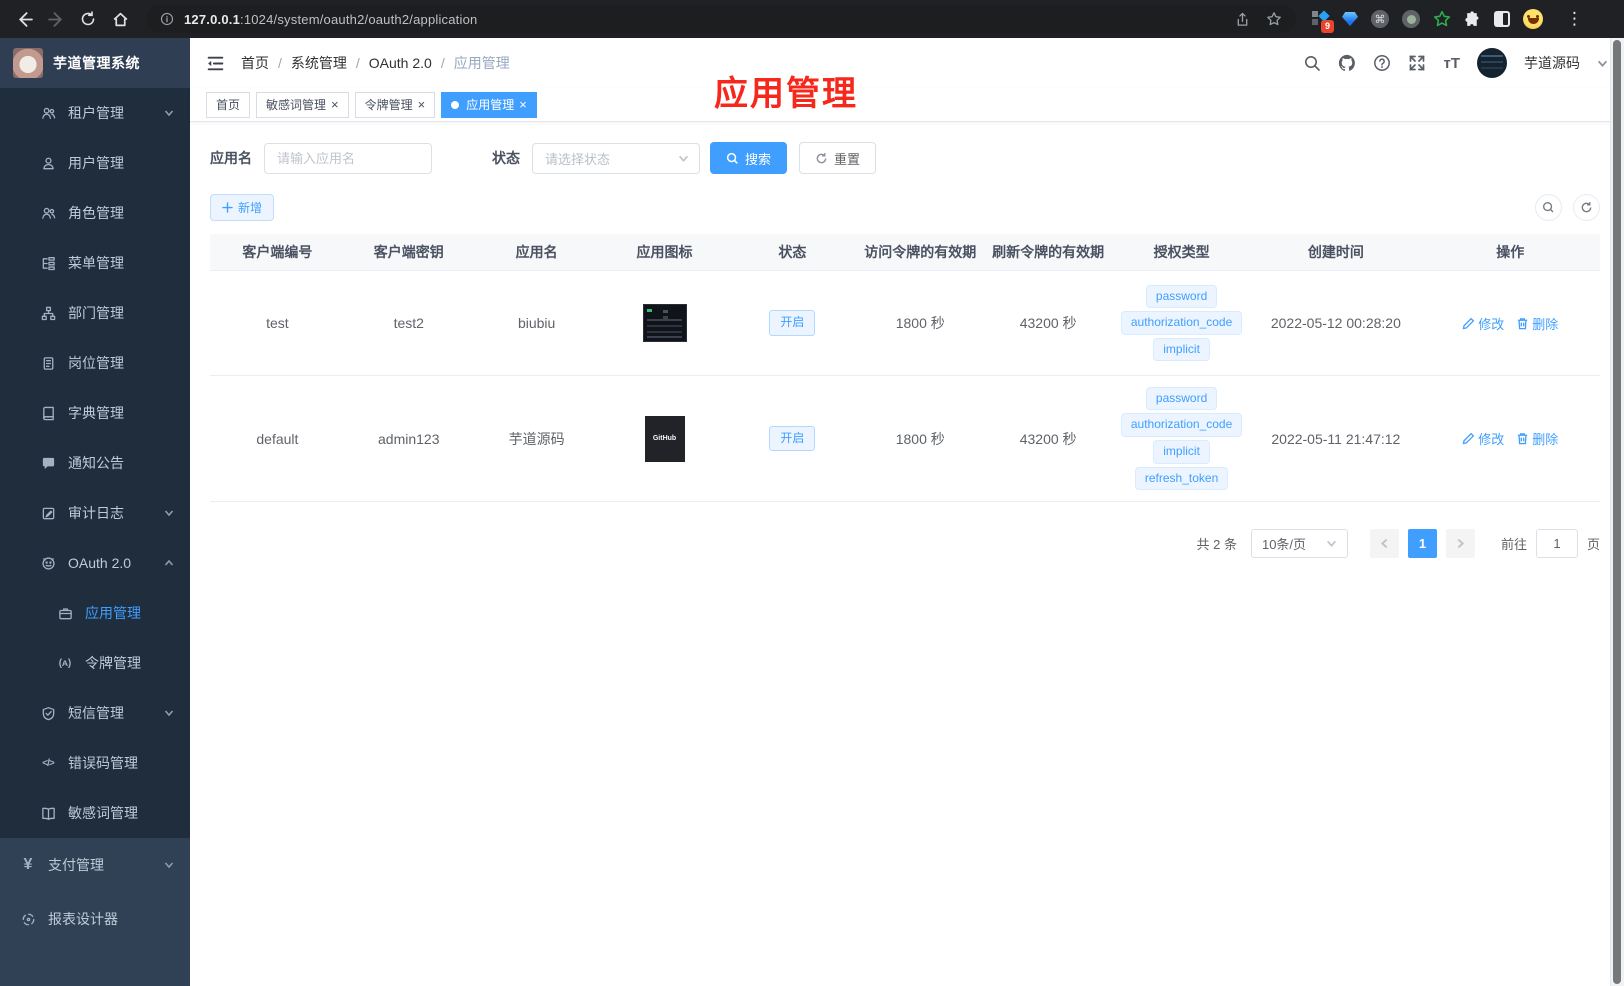  I want to click on sidebar-item-user: 用户管理, so click(95, 163).